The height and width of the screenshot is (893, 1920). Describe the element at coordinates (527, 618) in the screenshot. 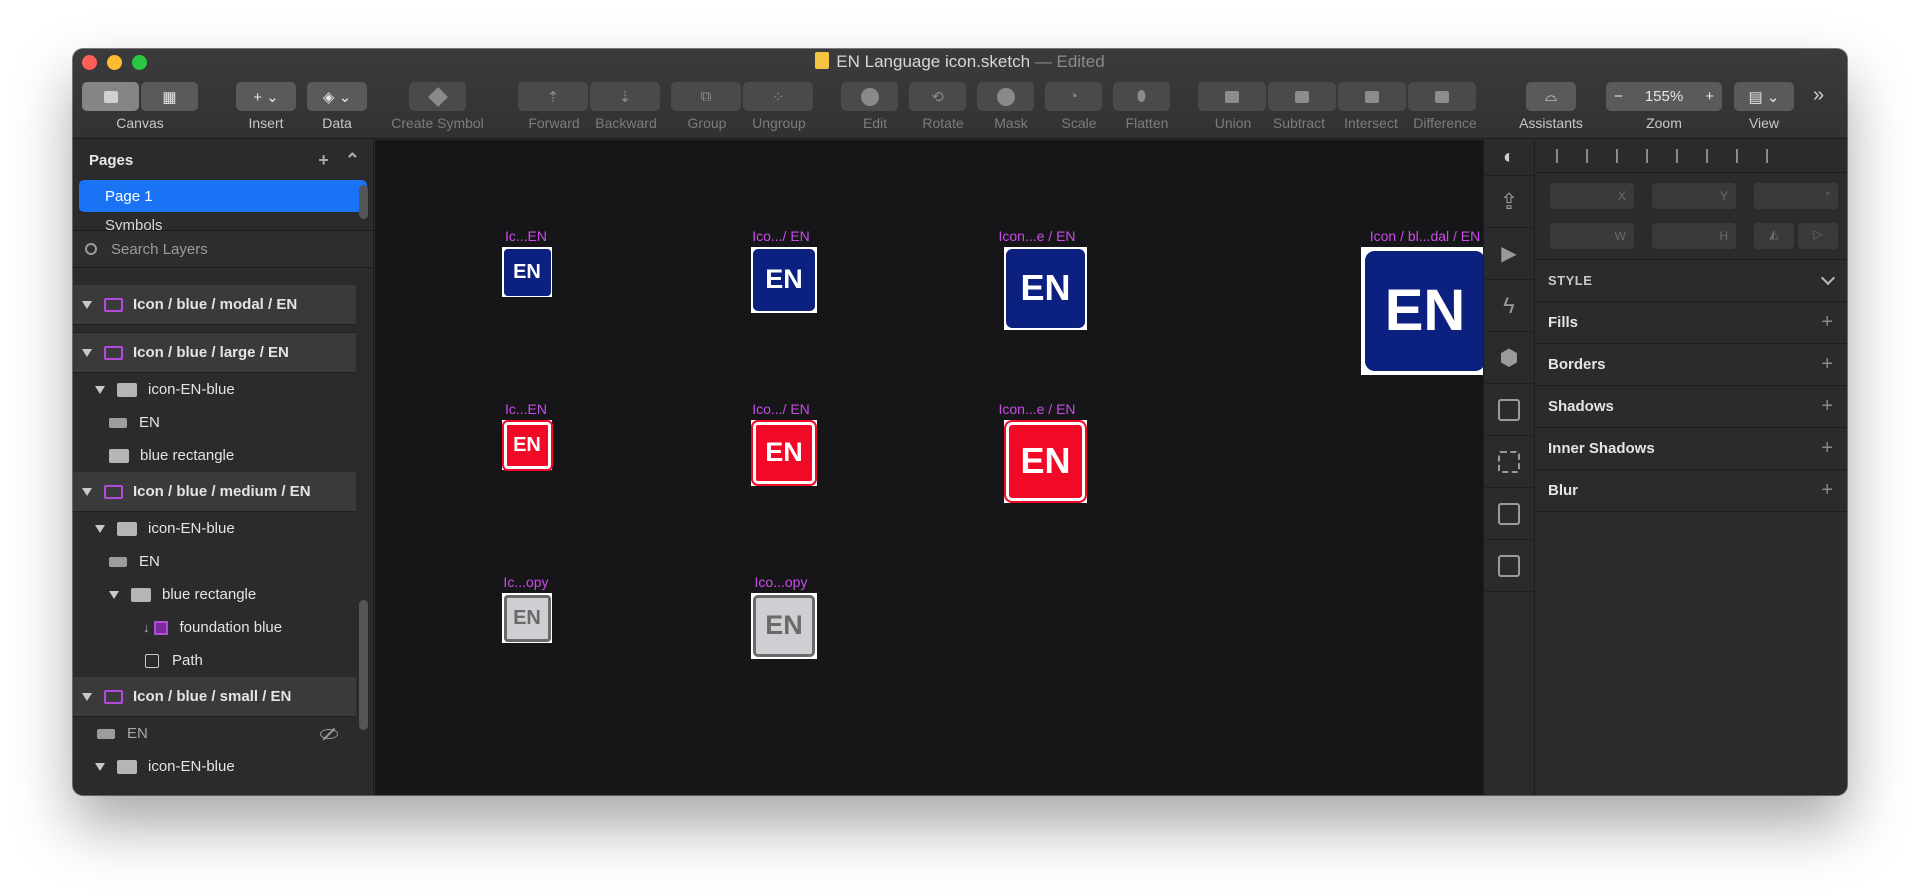

I see `artboard-grey-small: EN` at that location.